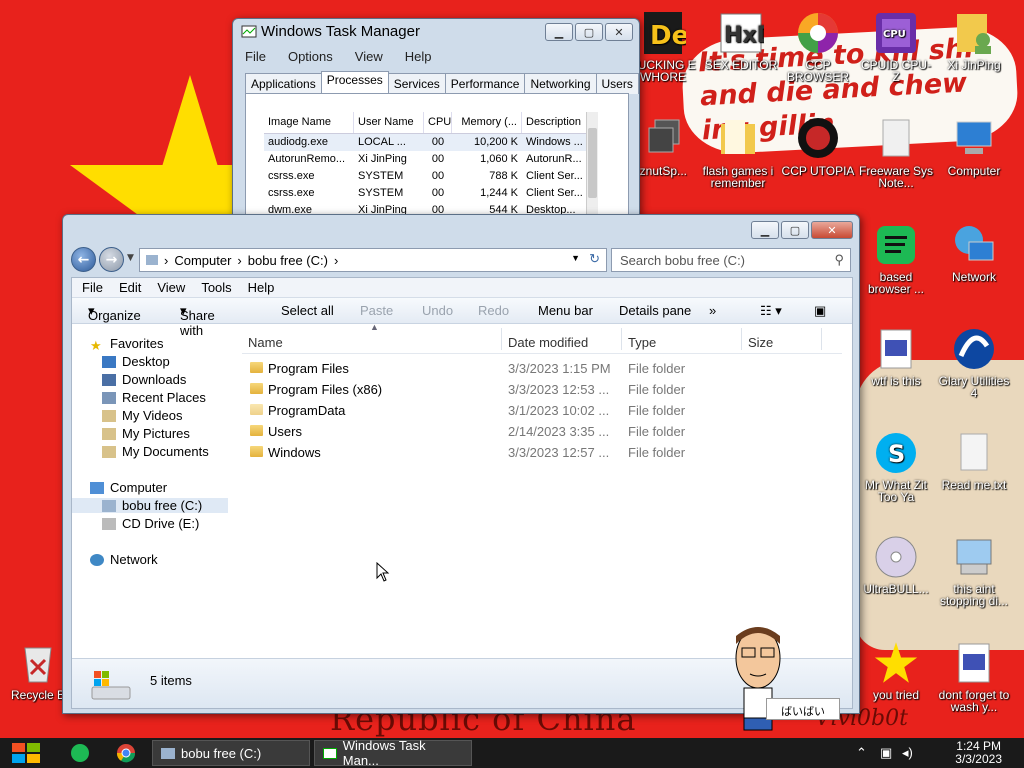 The width and height of the screenshot is (1024, 768). Describe the element at coordinates (907, 753) in the screenshot. I see `tray-volume-icon: ◂)` at that location.